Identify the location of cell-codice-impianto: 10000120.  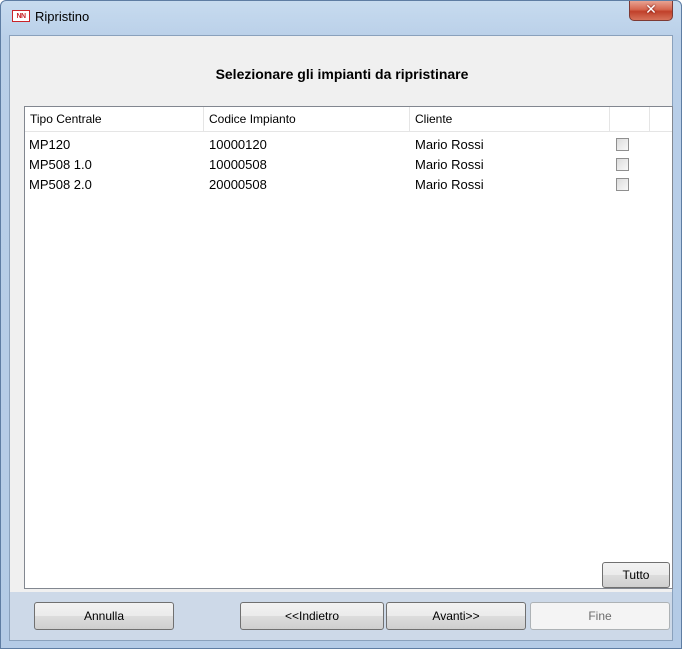
(238, 144).